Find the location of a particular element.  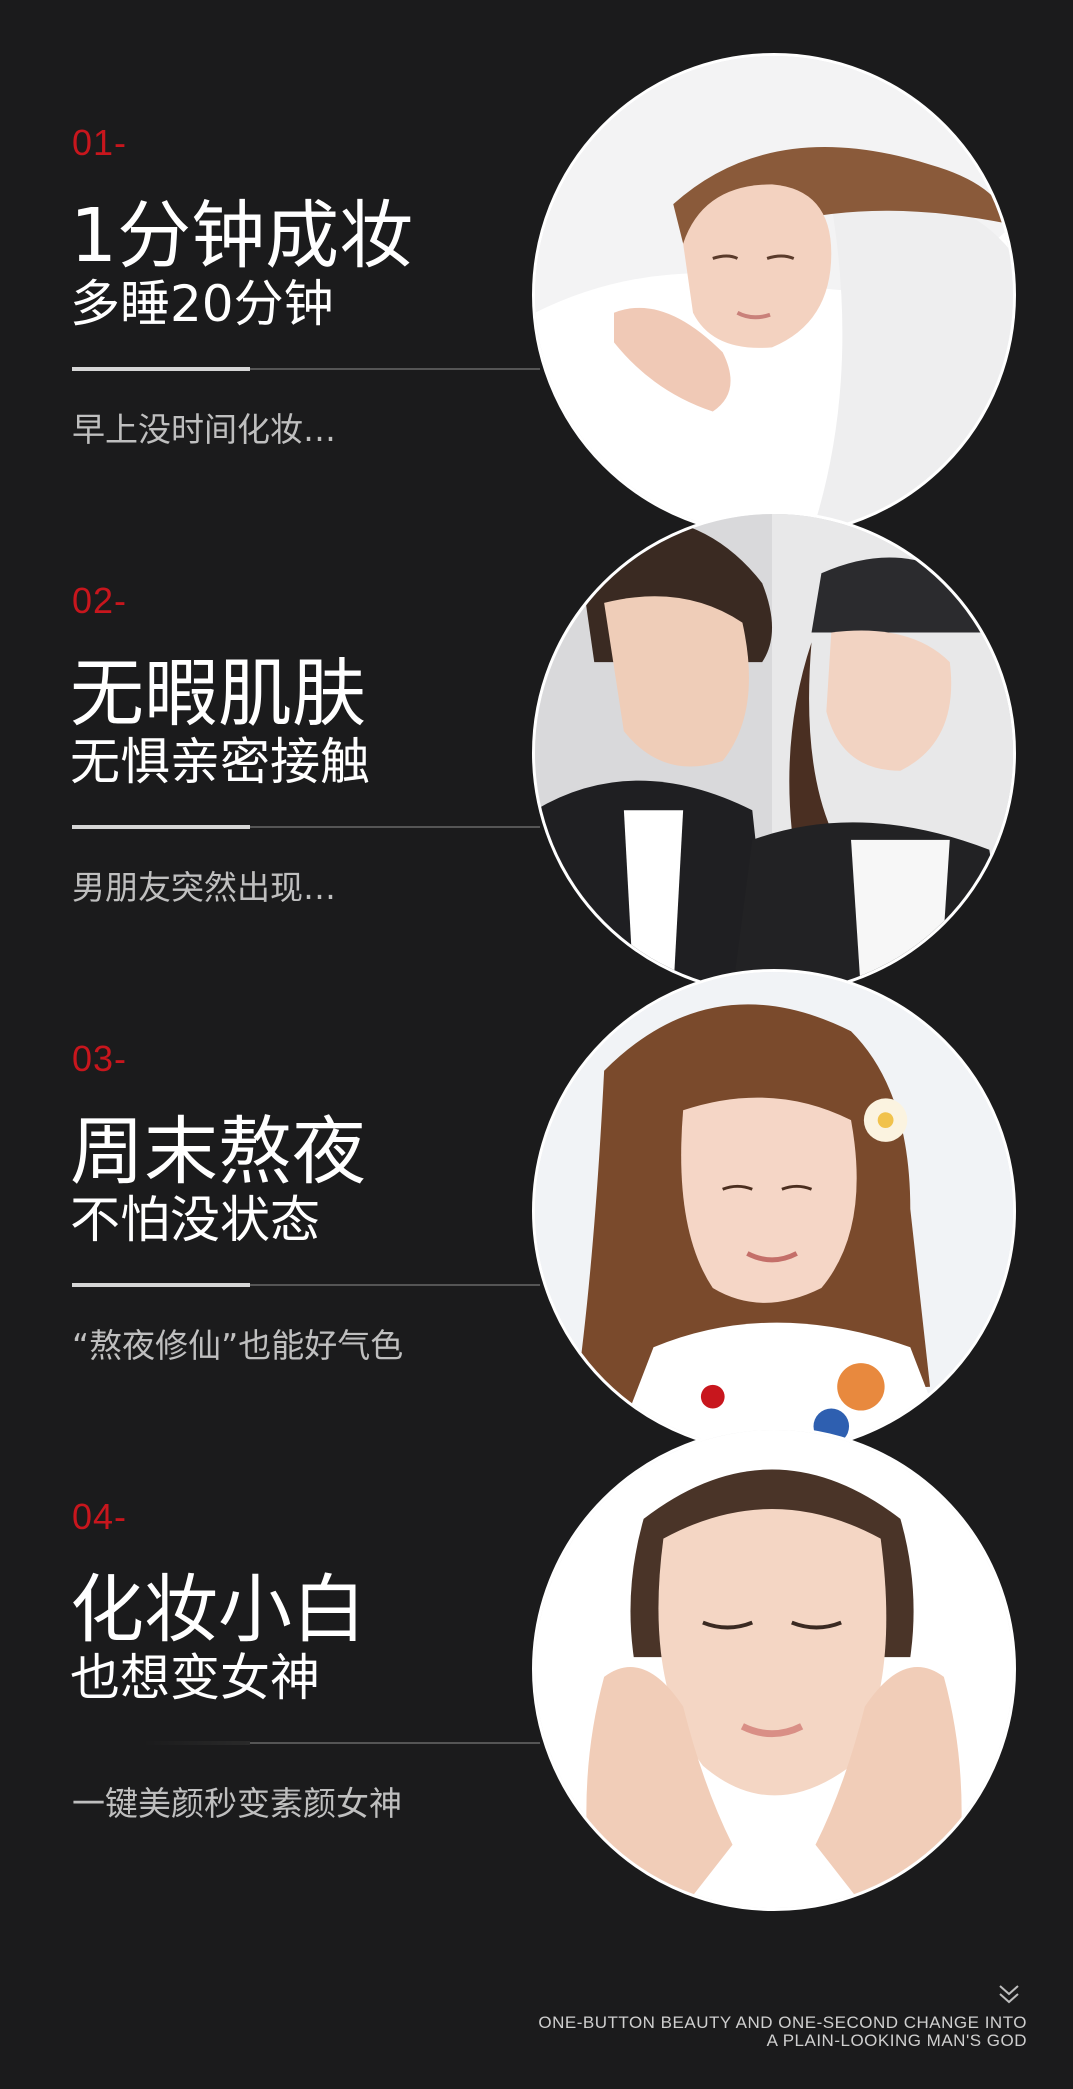

section-title: 周末熬夜 is located at coordinates (218, 1152).